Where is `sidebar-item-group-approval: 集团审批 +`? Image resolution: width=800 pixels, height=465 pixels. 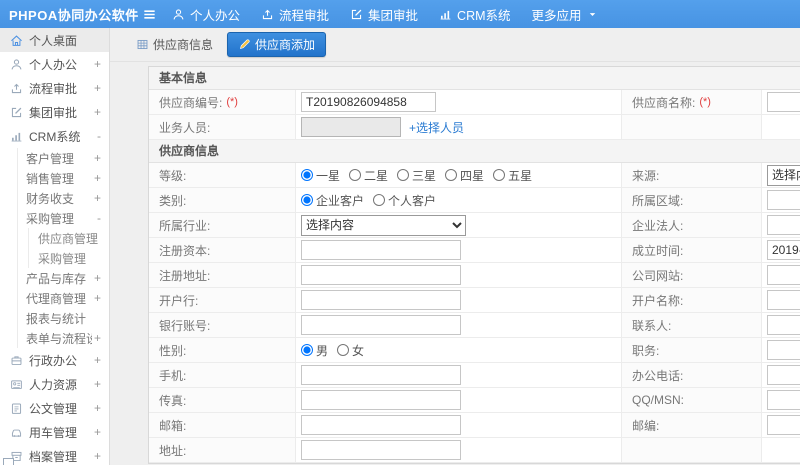 sidebar-item-group-approval: 集团审批 + is located at coordinates (54, 112).